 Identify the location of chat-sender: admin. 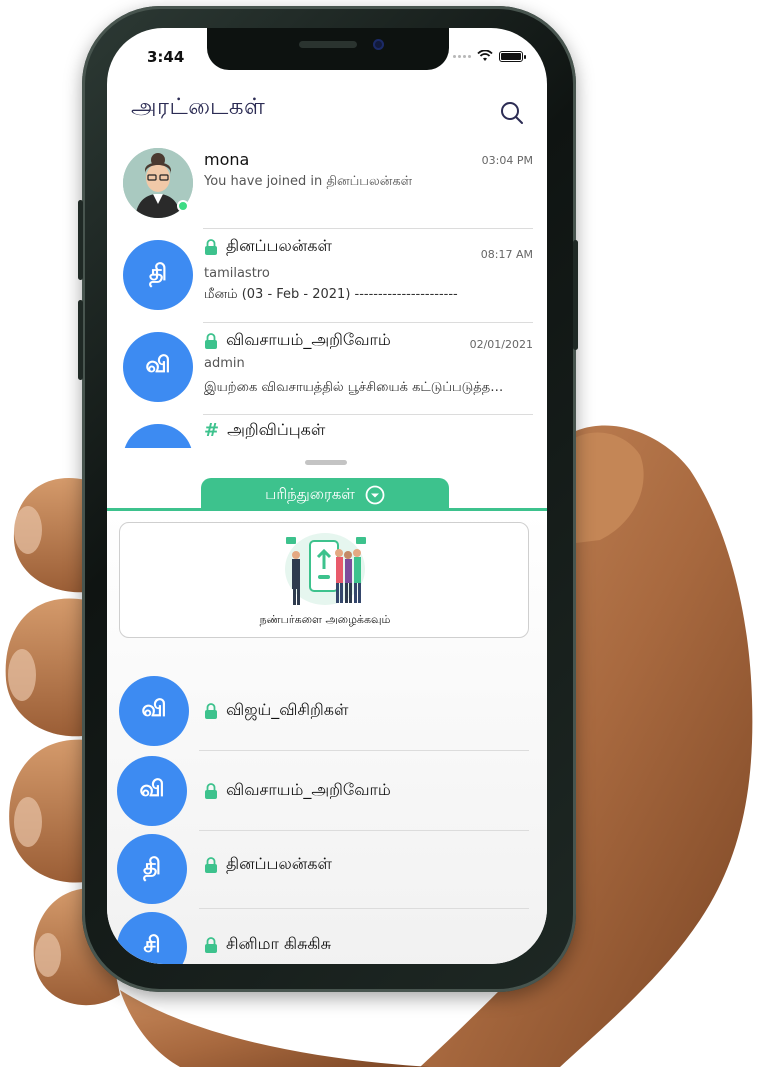
(224, 363).